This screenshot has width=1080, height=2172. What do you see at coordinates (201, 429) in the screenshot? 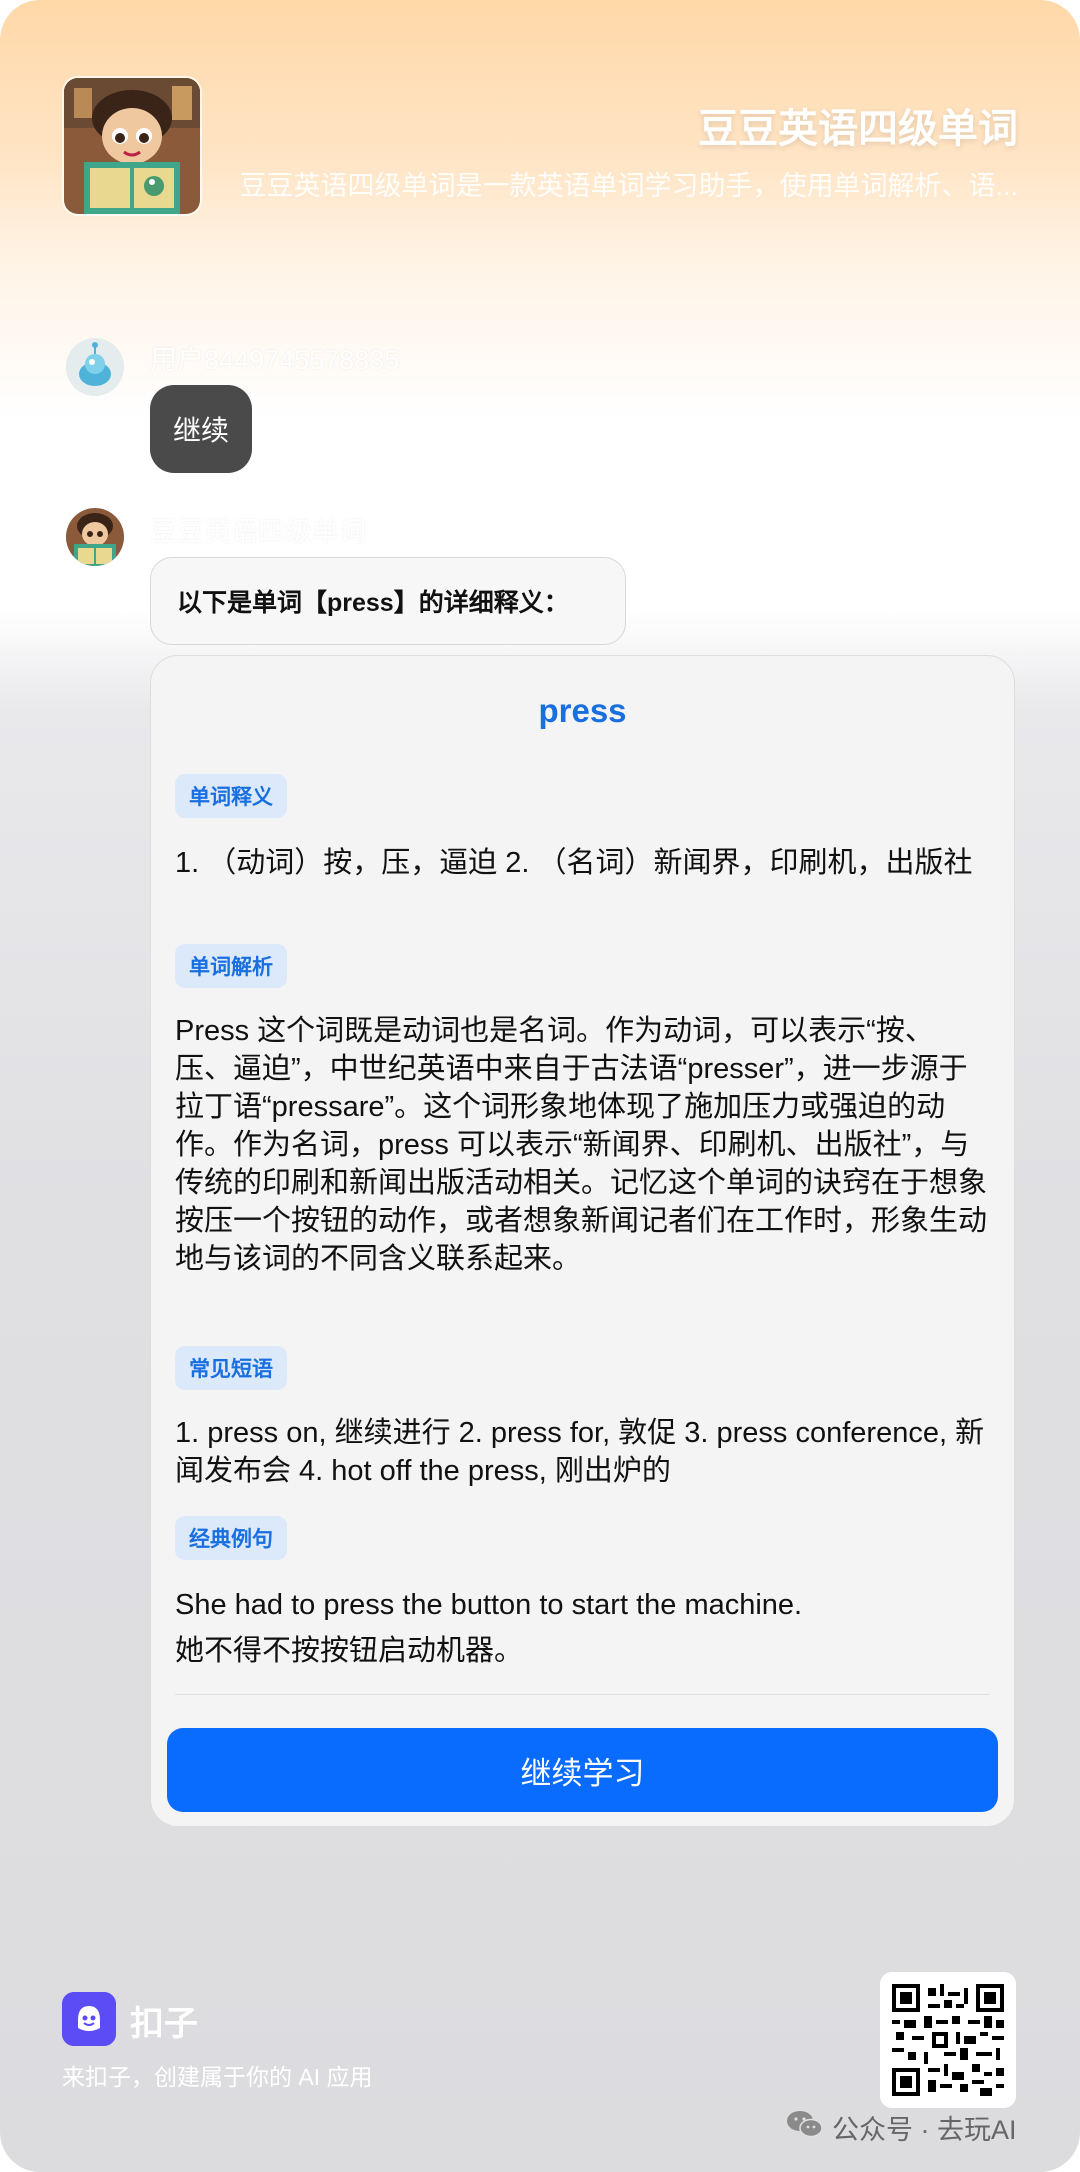
I see `user-message-bubble: 继续` at bounding box center [201, 429].